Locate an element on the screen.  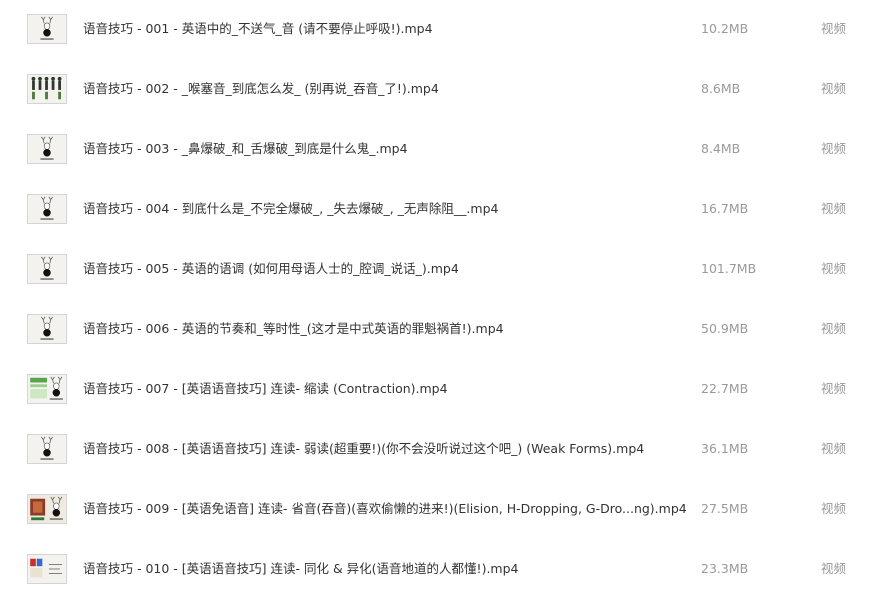
file-name: 语音技巧 - 003 - _鼻爆破_和_舌爆破_到底是什么鬼_.mp4 is located at coordinates (245, 149).